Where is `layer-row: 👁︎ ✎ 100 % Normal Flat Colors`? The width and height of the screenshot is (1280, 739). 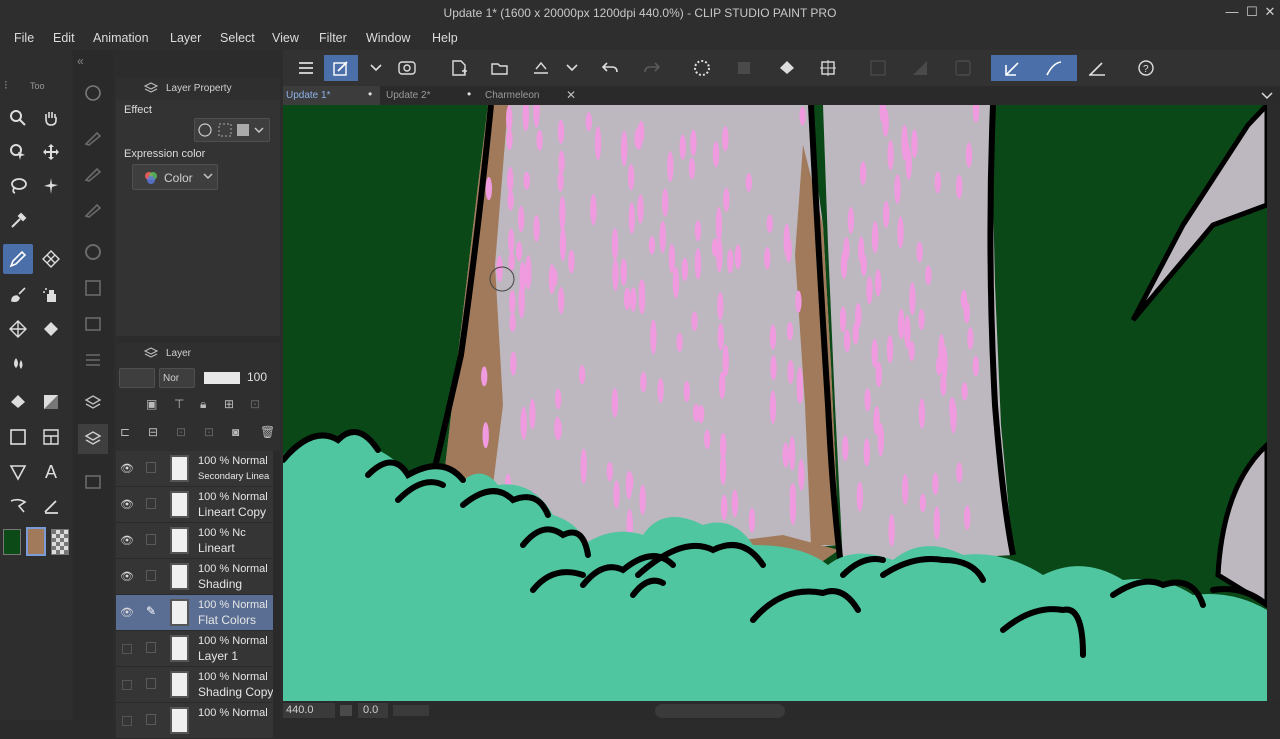
layer-row: 👁︎ ✎ 100 % Normal Flat Colors is located at coordinates (194, 613).